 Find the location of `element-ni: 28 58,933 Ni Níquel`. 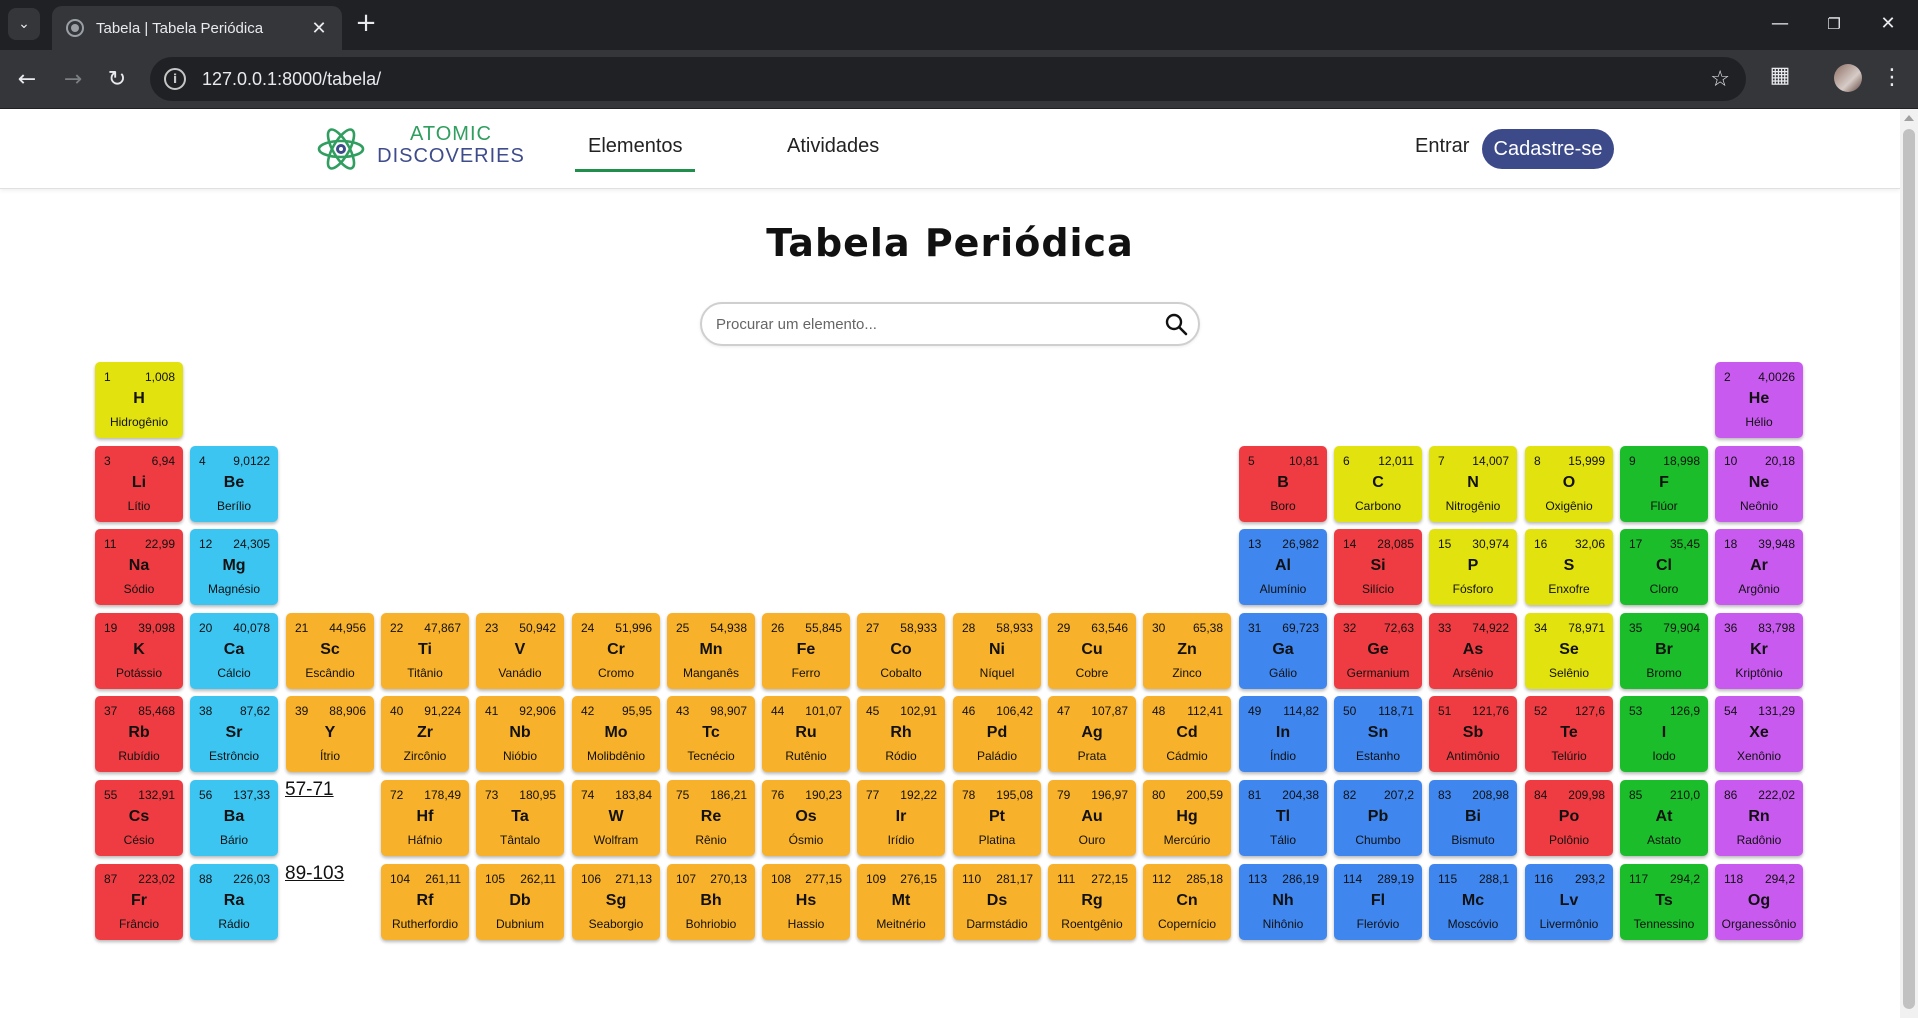

element-ni: 28 58,933 Ni Níquel is located at coordinates (997, 651).